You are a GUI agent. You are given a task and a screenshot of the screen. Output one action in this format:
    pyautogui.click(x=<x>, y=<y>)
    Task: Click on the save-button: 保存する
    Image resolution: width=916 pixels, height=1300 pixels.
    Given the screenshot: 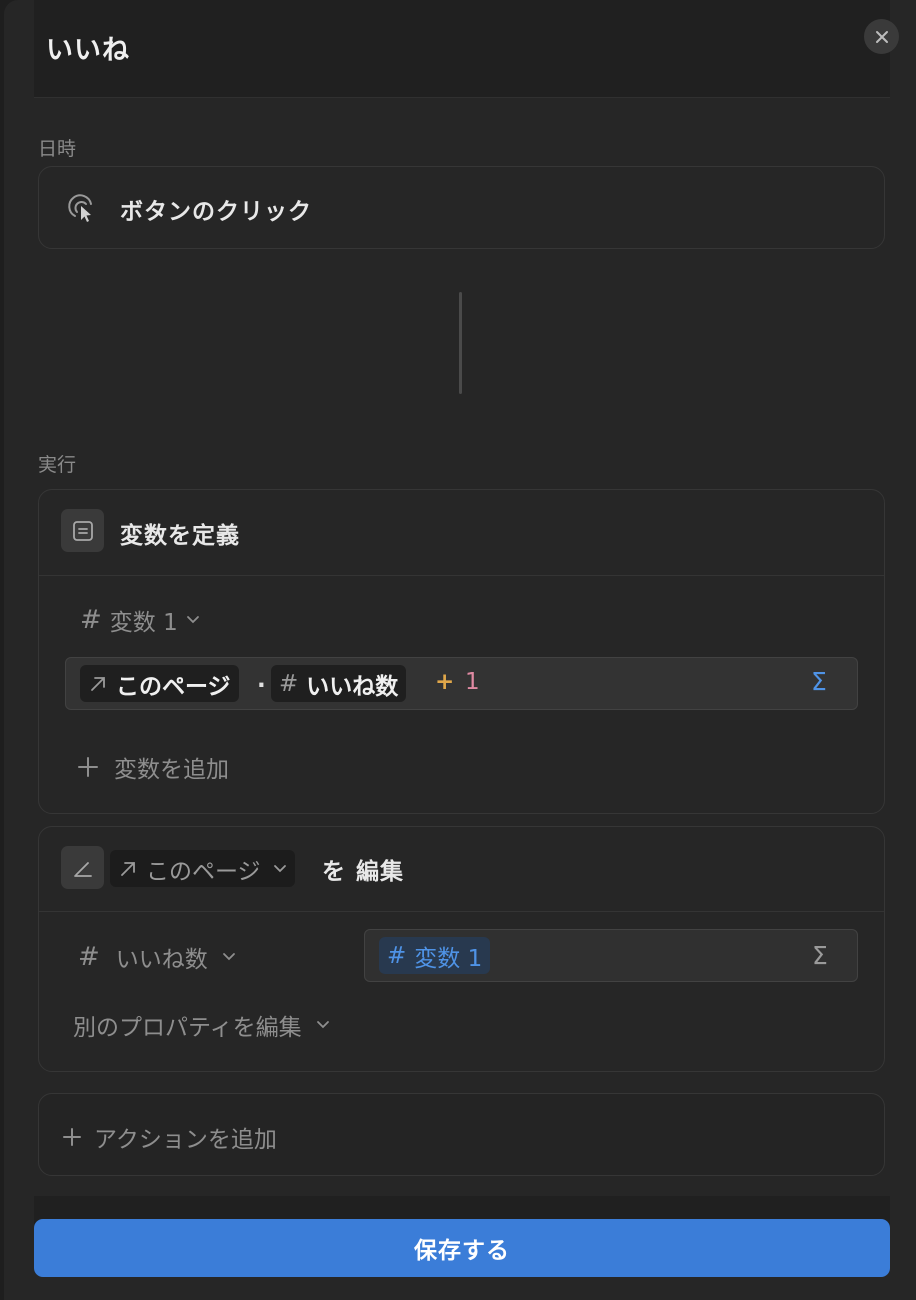 What is the action you would take?
    pyautogui.click(x=462, y=1248)
    